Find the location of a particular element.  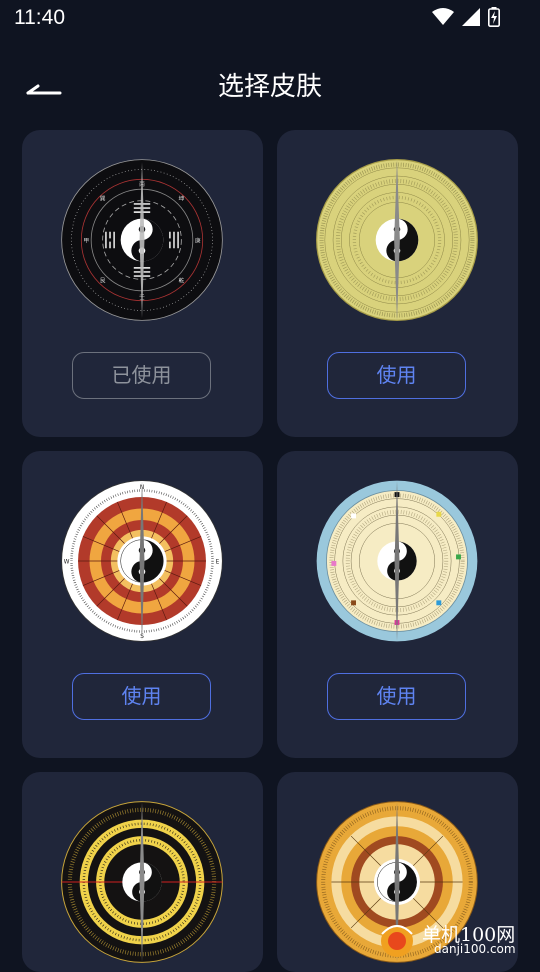

app-bar: 选择皮肤 is located at coordinates (270, 84).